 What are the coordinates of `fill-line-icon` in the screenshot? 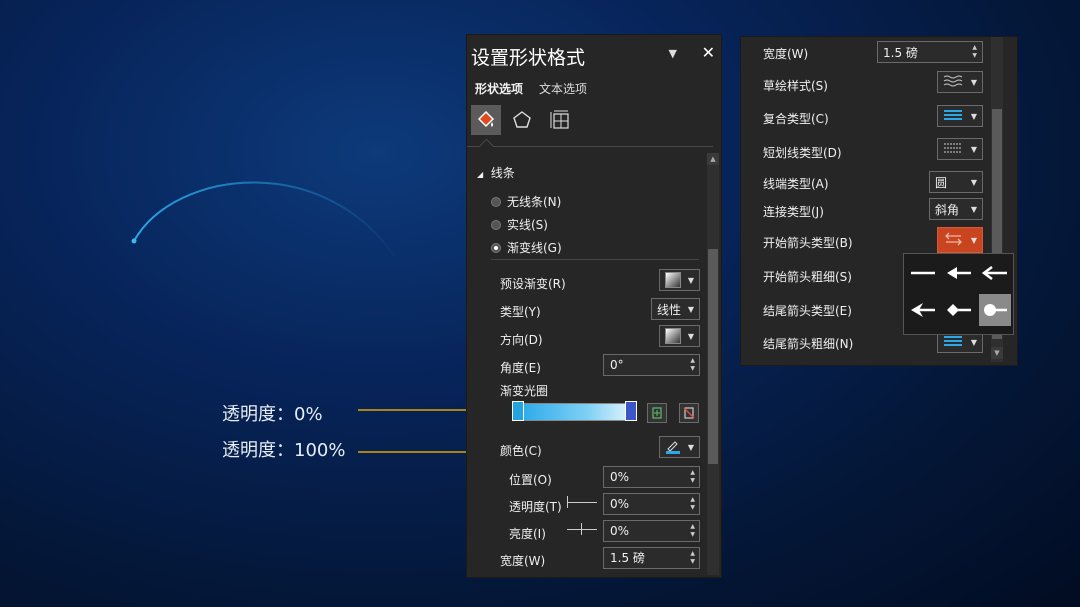 It's located at (486, 120).